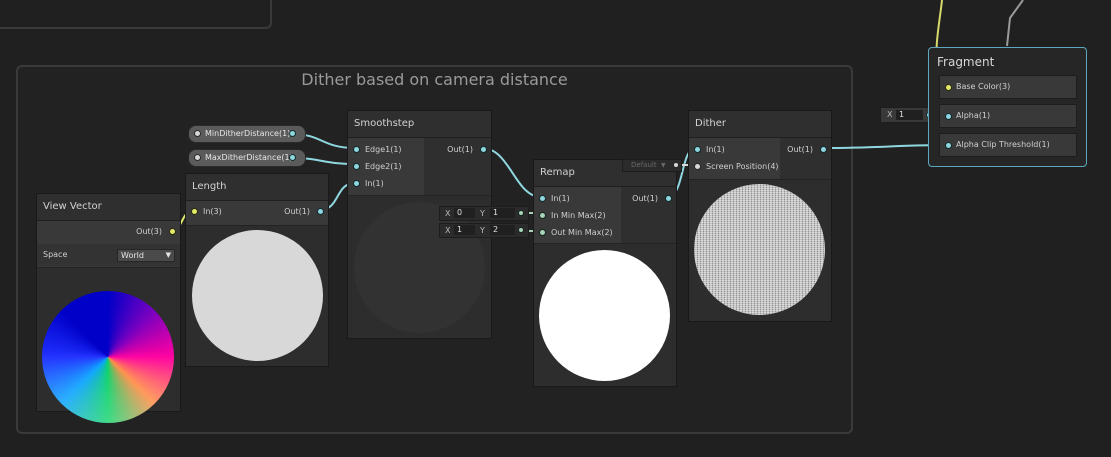  I want to click on node-header: Length, so click(257, 187).